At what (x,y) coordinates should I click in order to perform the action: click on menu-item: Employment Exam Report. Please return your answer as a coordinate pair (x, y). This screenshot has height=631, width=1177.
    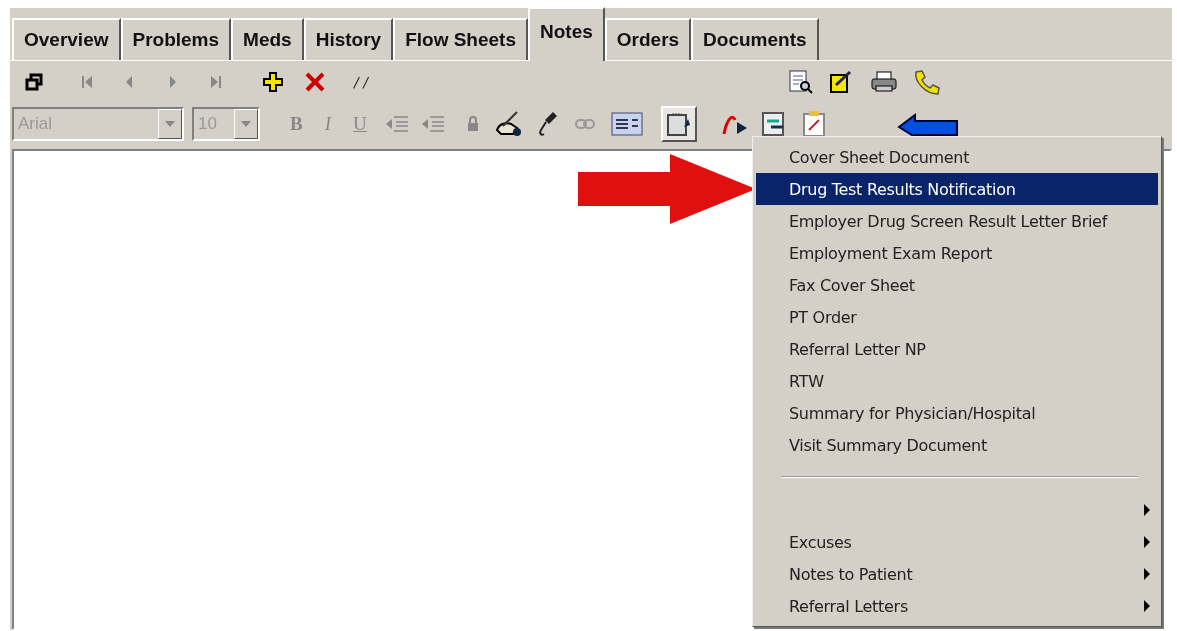
    Looking at the image, I should click on (957, 253).